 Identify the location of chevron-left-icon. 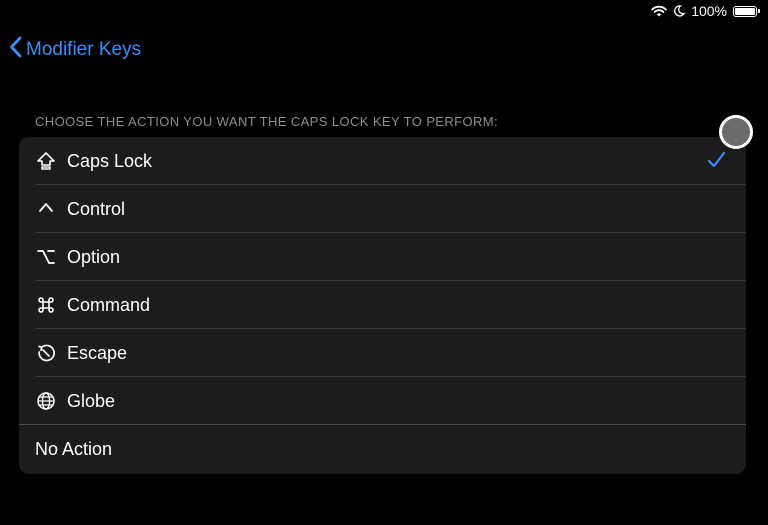
(15, 50).